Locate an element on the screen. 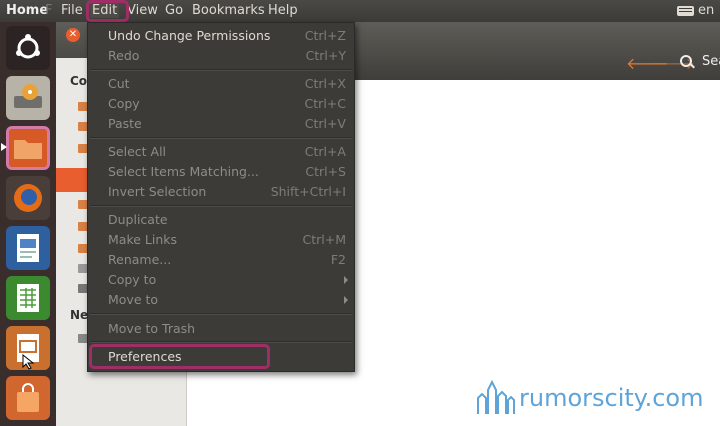 This screenshot has width=720, height=426. menu-item-duplicate: Duplicate is located at coordinates (221, 220).